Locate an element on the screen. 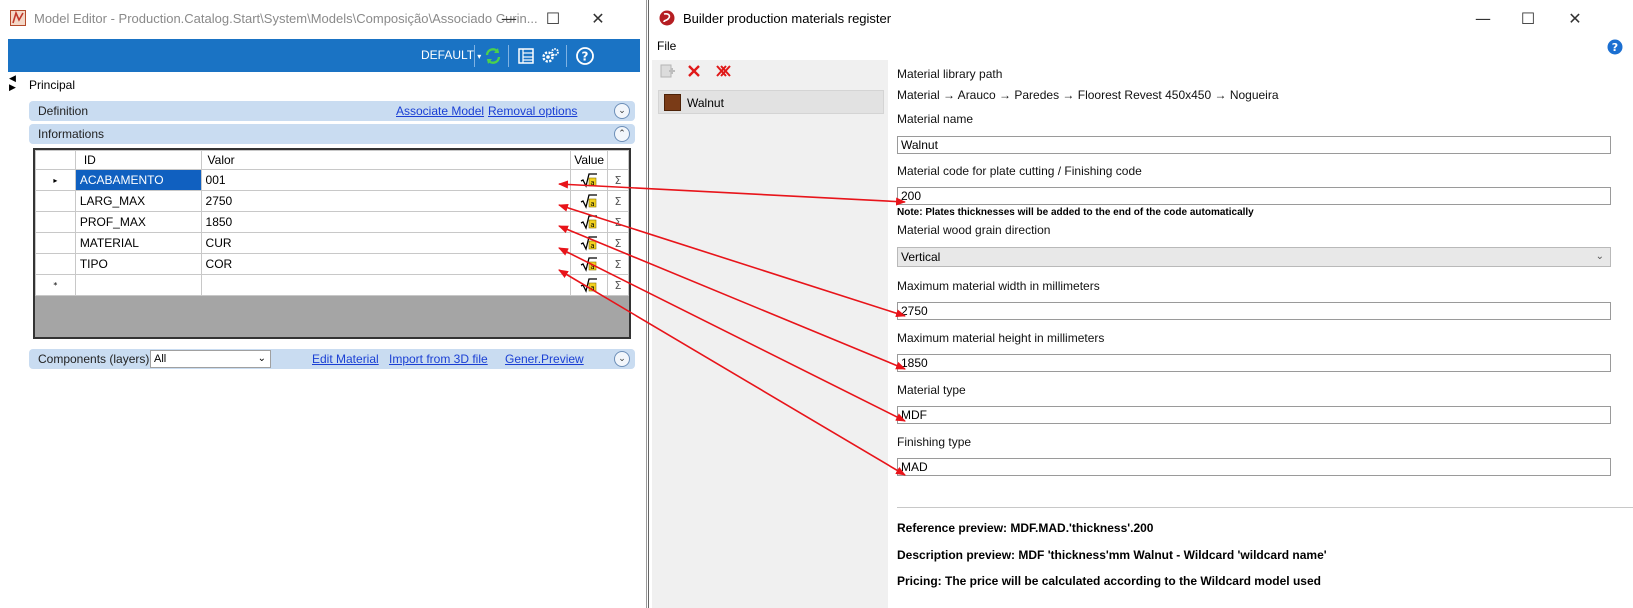 Image resolution: width=1633 pixels, height=608 pixels. cell-valor: 2750 is located at coordinates (386, 201).